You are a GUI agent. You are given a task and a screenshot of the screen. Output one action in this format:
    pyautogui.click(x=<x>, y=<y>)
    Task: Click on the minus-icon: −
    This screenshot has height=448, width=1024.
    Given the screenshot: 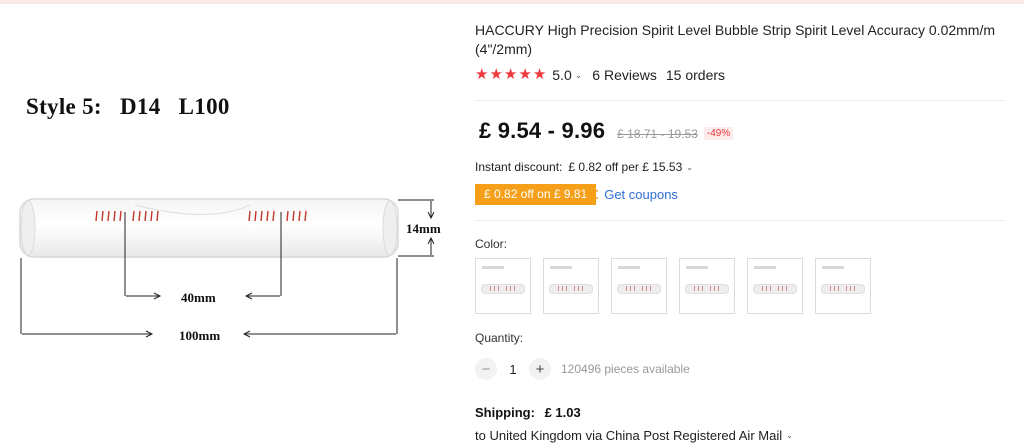 What is the action you would take?
    pyautogui.click(x=486, y=369)
    